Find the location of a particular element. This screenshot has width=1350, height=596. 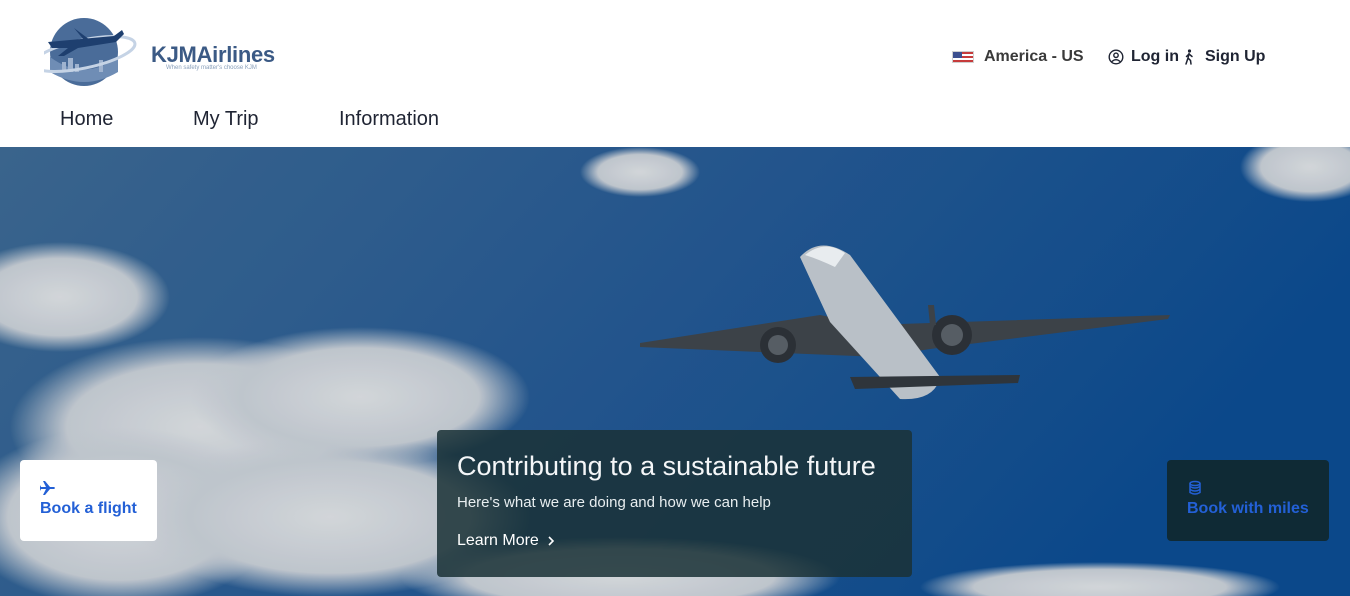

locale-selector: America - US is located at coordinates (1018, 57).